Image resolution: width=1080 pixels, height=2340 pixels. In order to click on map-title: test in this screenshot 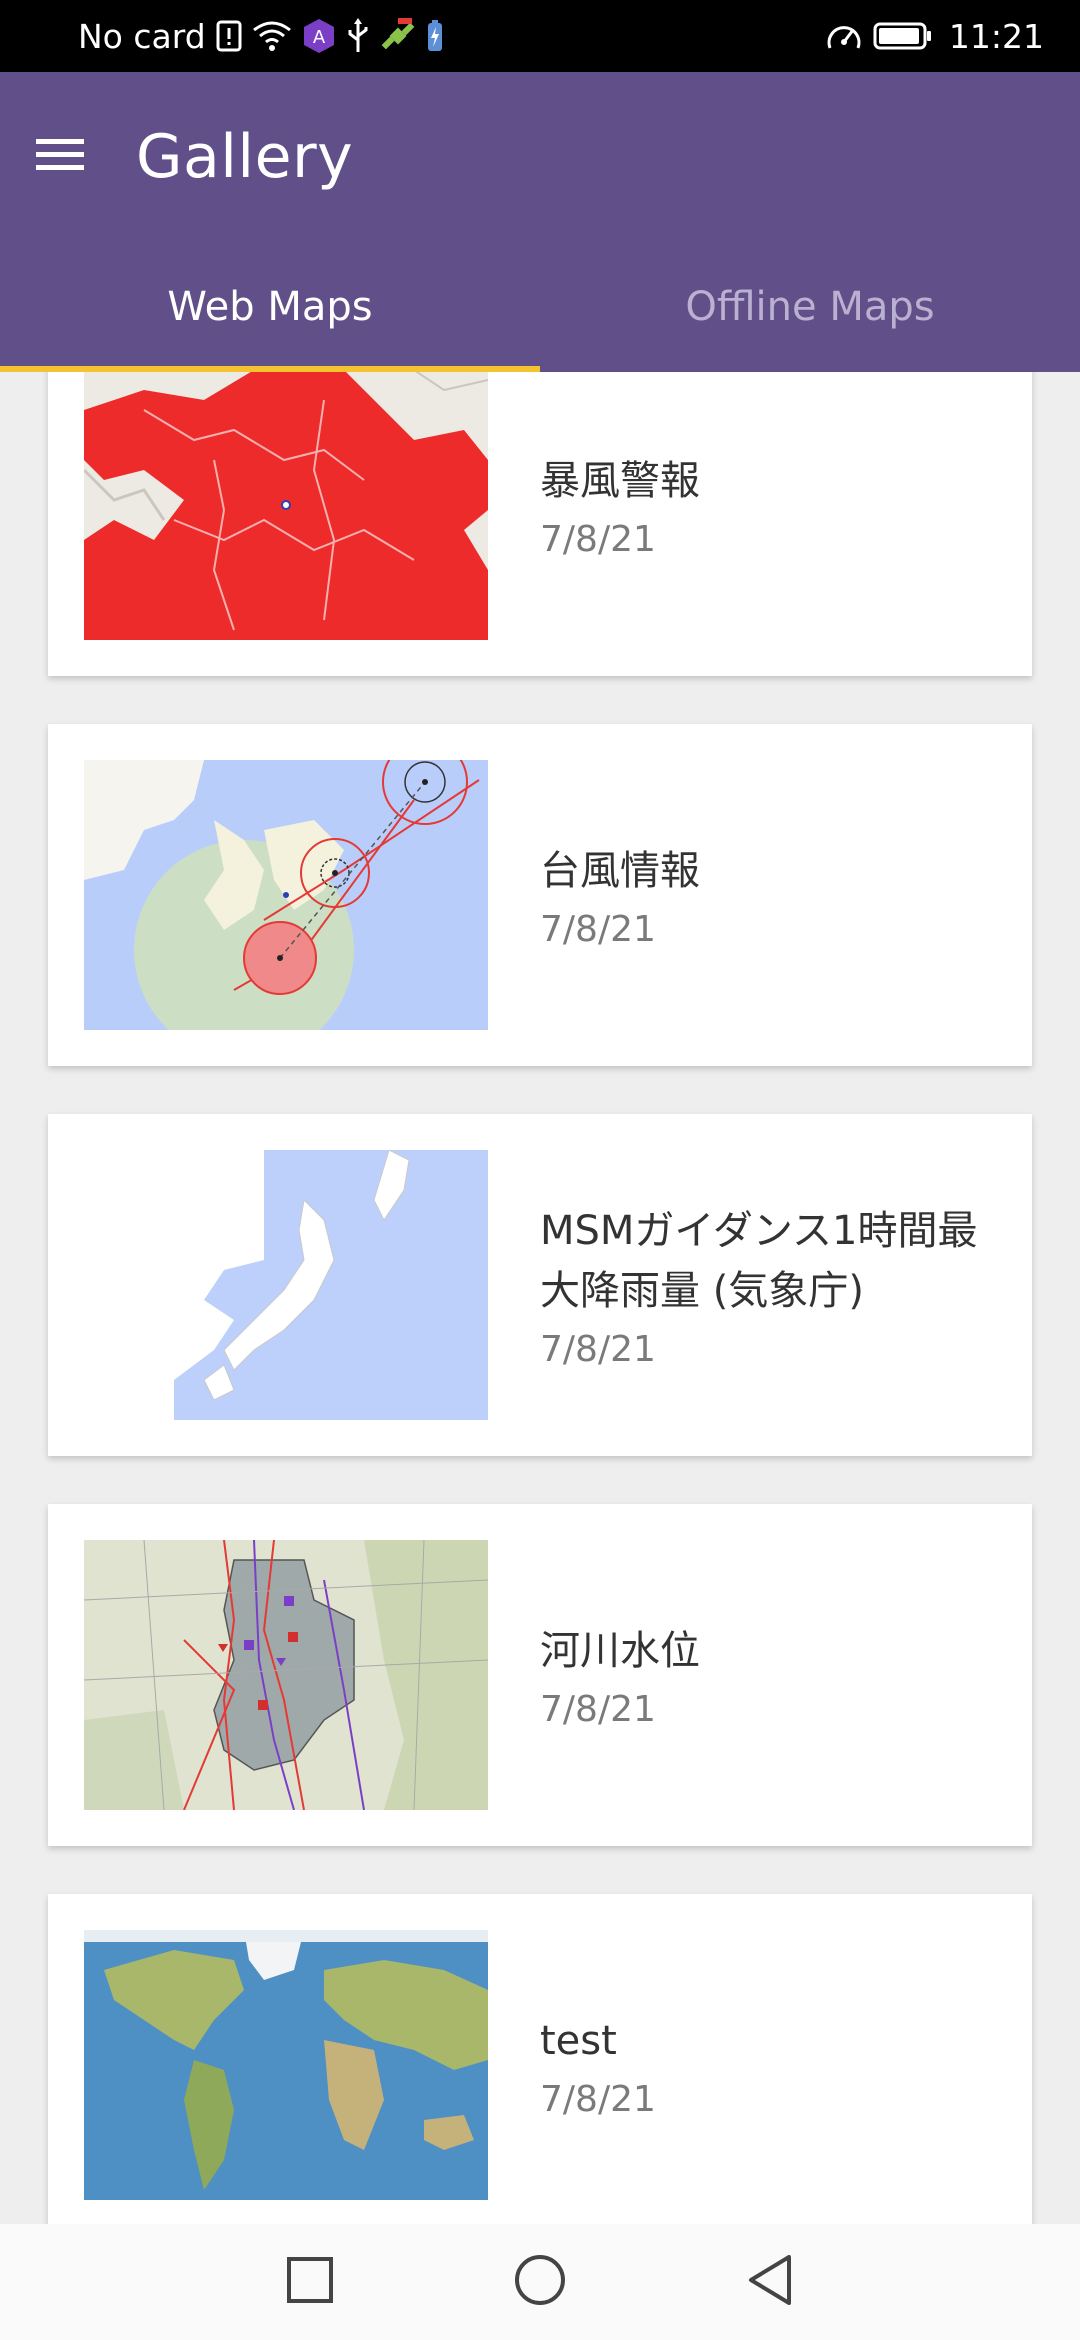, I will do `click(578, 2040)`.